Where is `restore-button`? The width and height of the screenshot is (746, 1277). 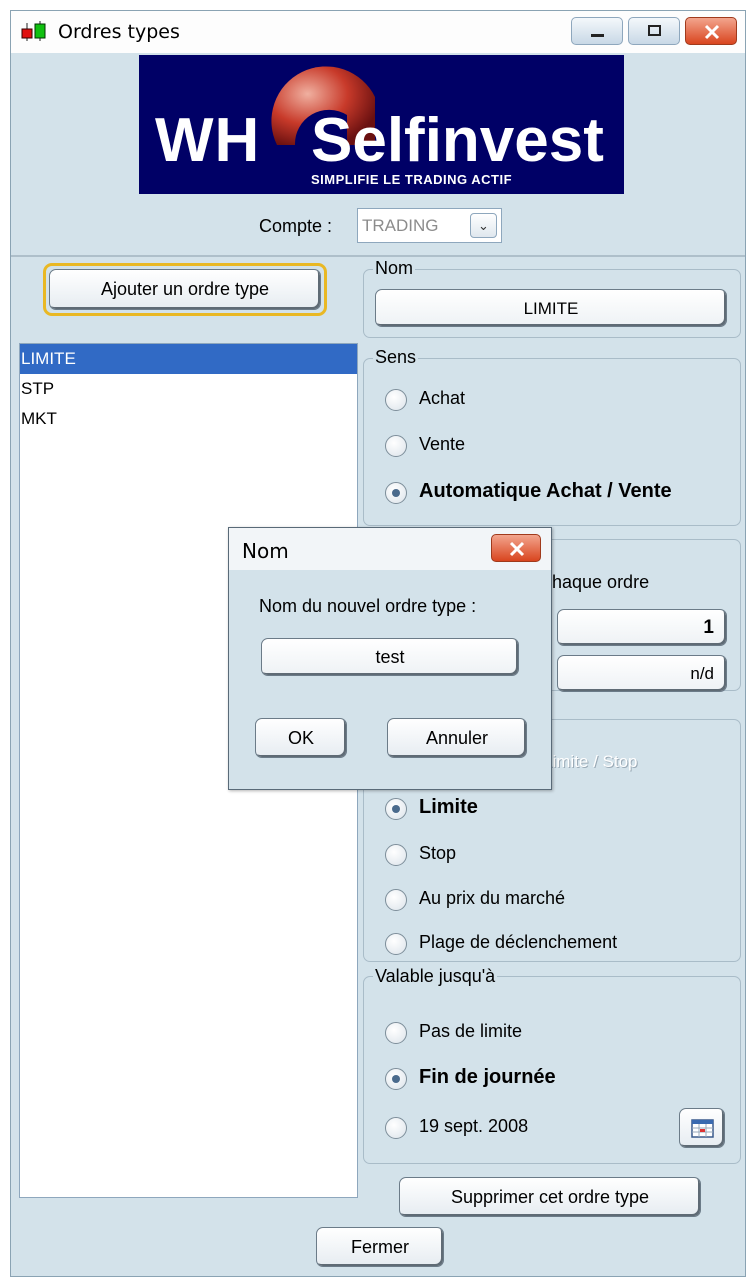 restore-button is located at coordinates (654, 31).